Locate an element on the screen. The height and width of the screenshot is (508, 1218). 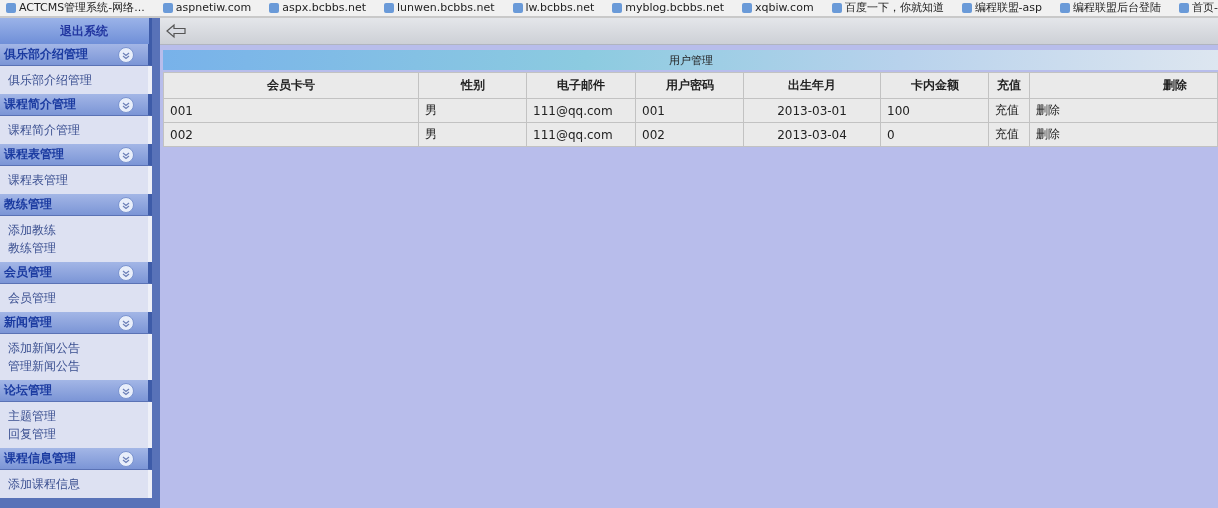
bookmark-link: lw.bcbbs.net is located at coordinates (553, 8).